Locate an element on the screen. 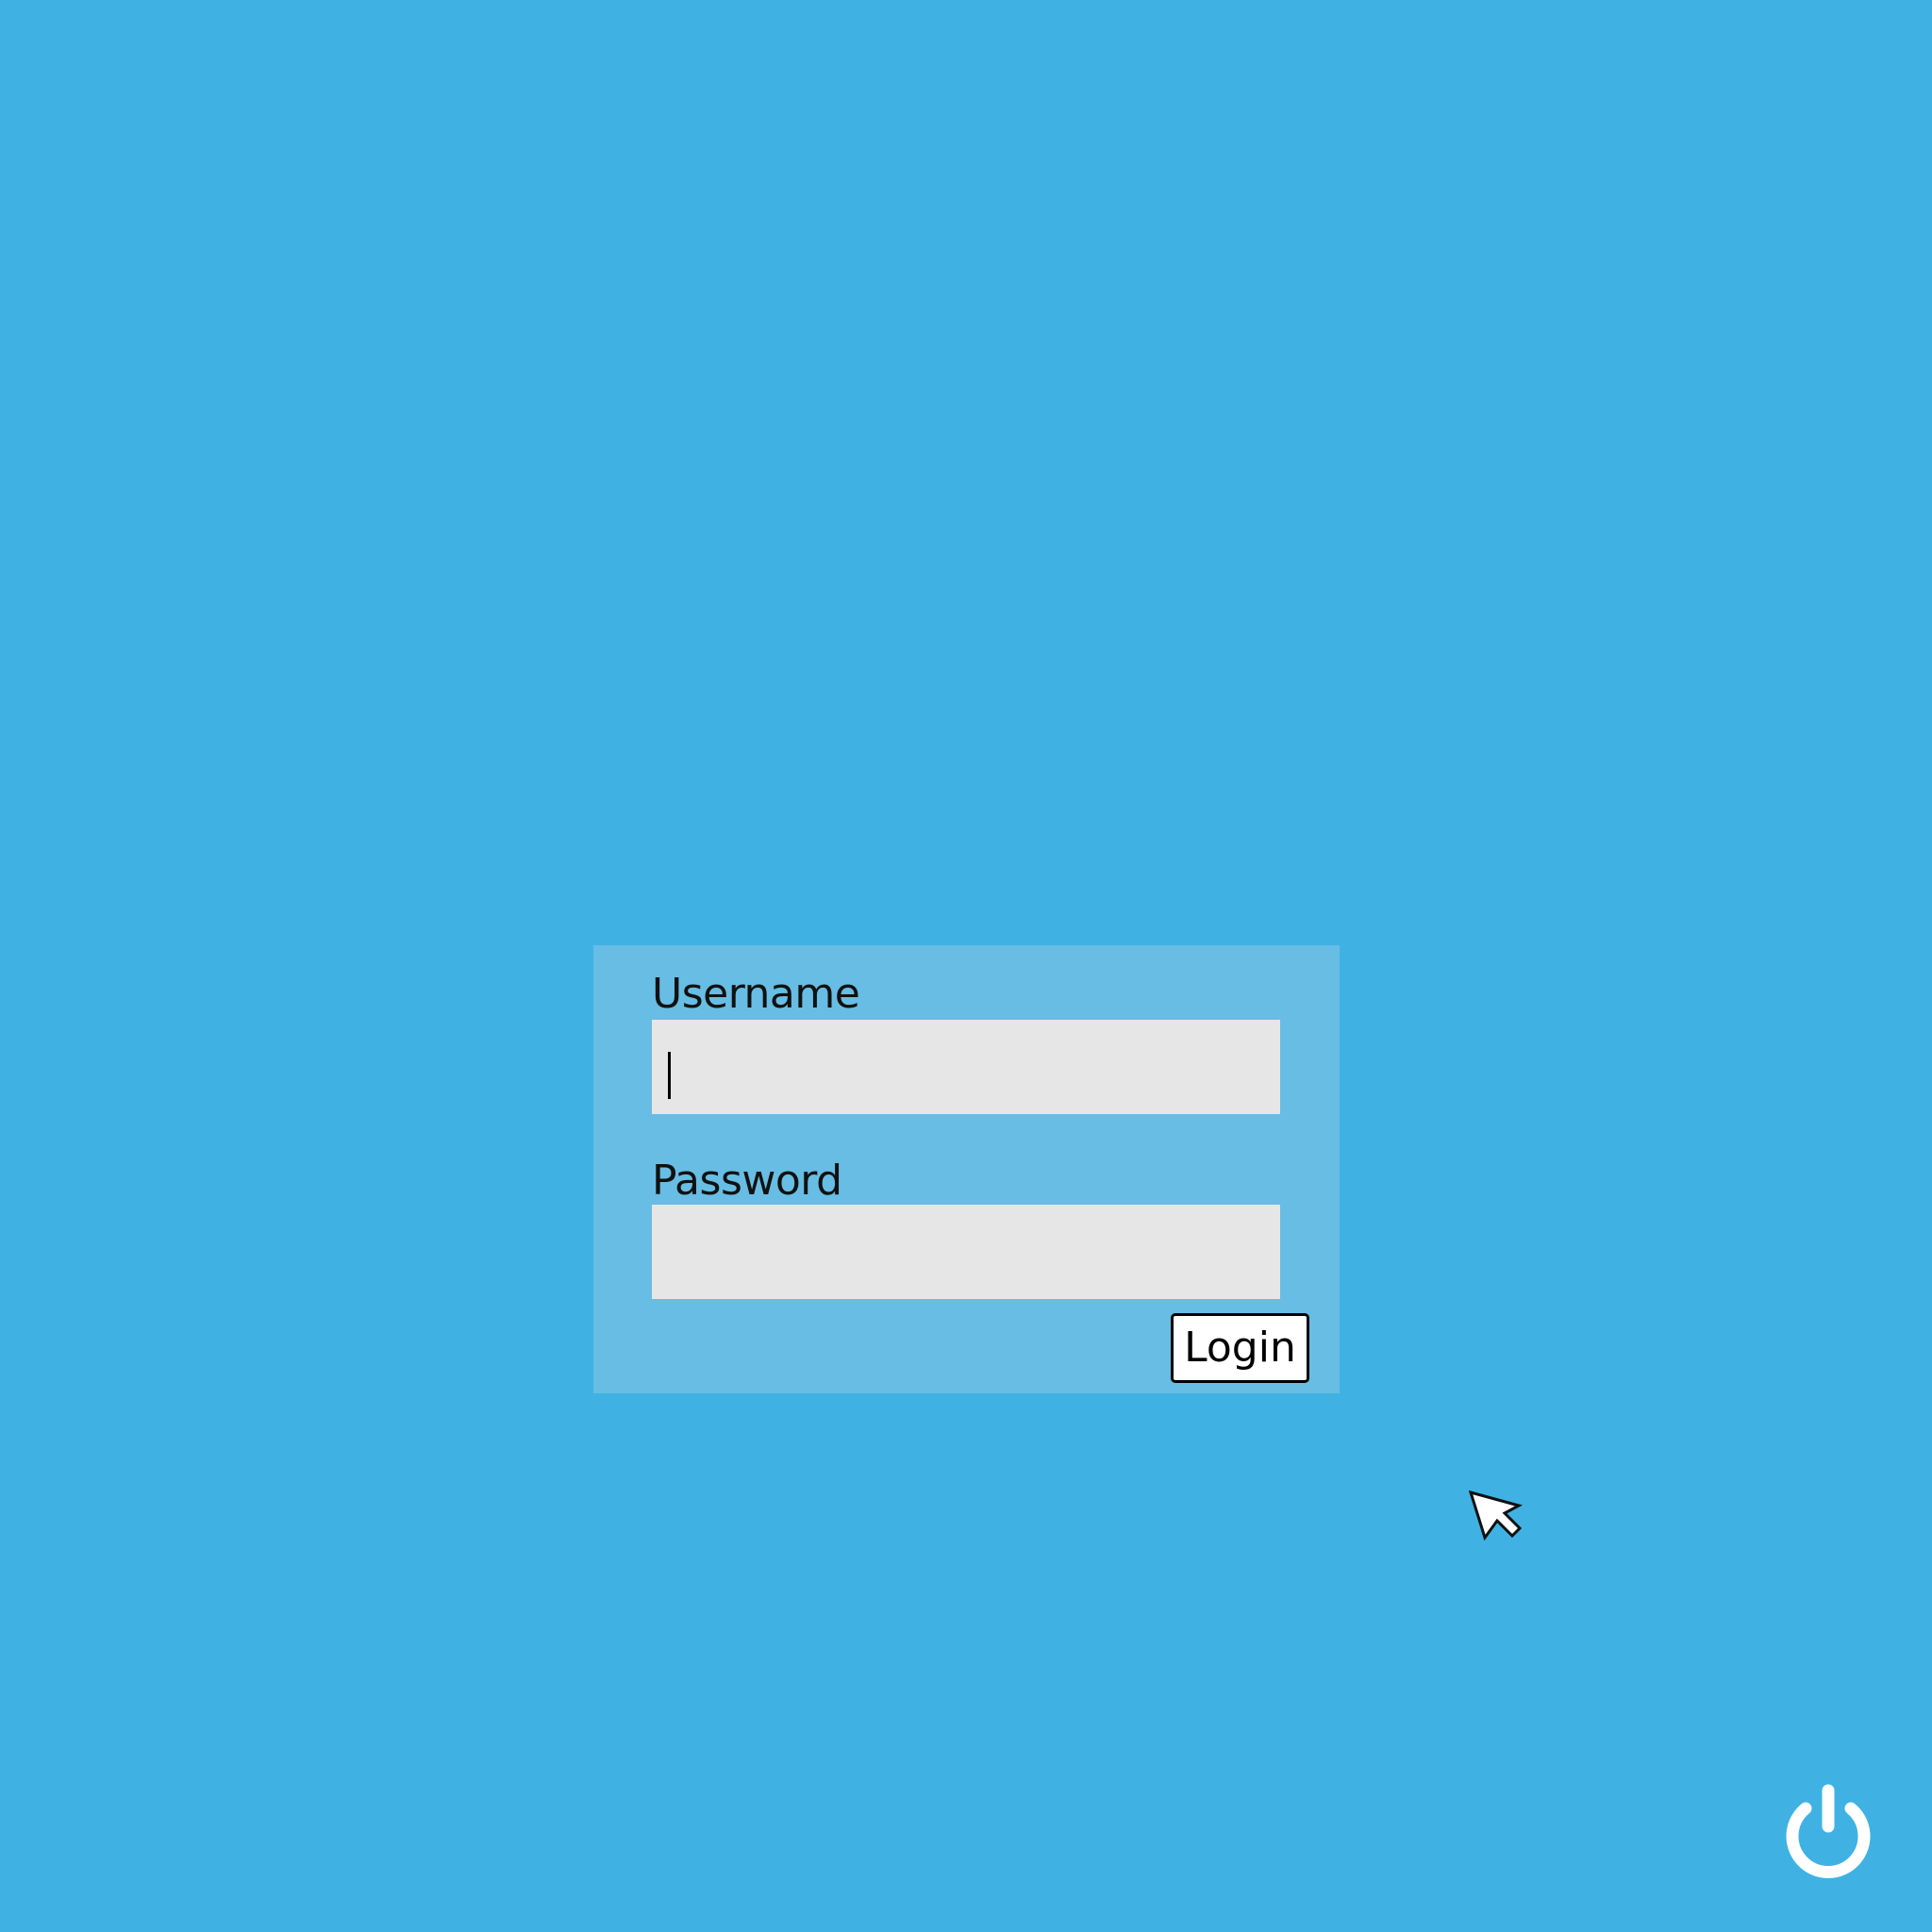  username-input is located at coordinates (966, 1067).